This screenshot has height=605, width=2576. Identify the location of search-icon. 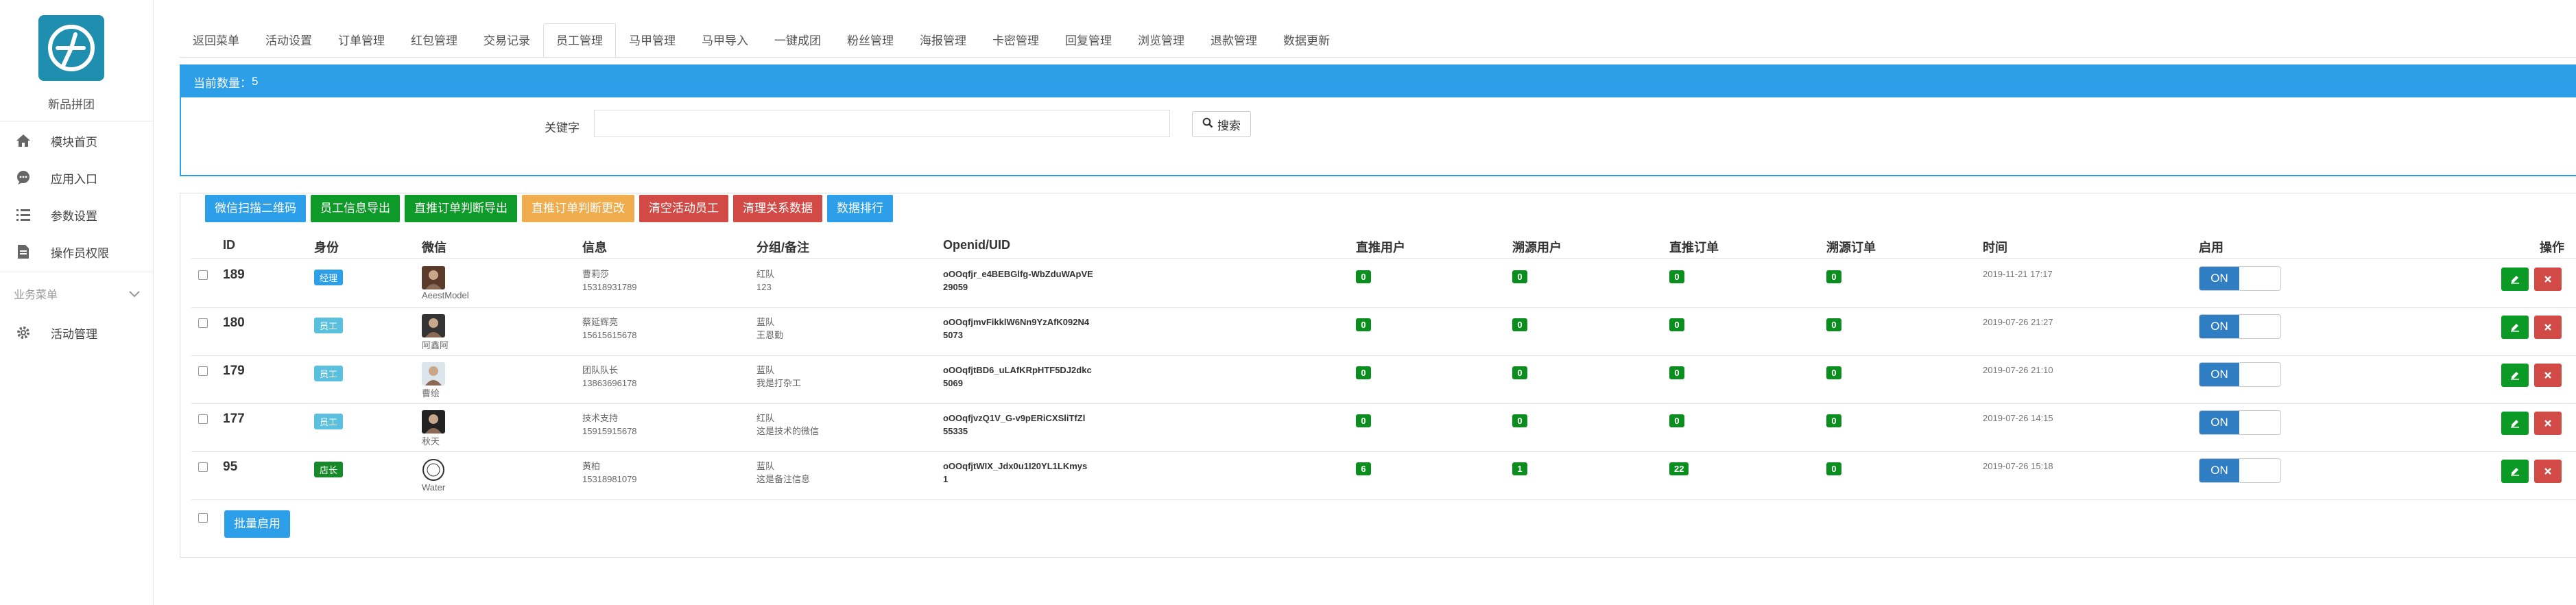
(1207, 124).